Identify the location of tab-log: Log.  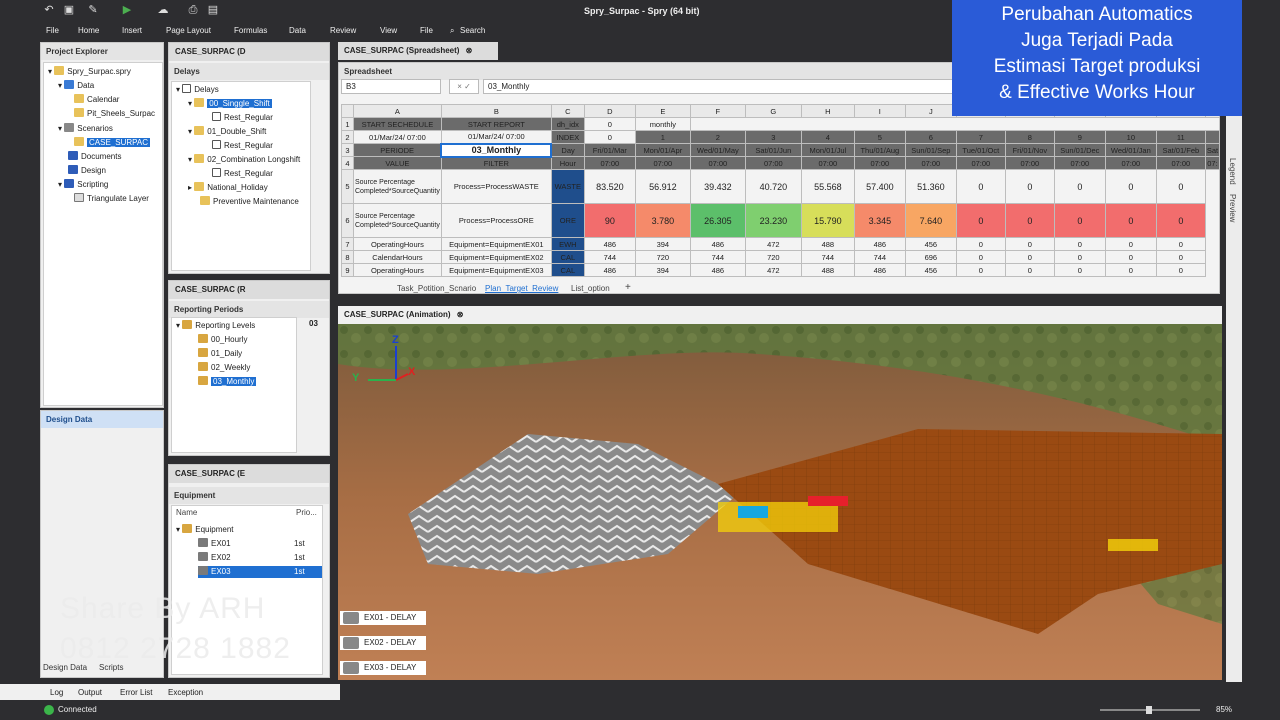
(56, 692).